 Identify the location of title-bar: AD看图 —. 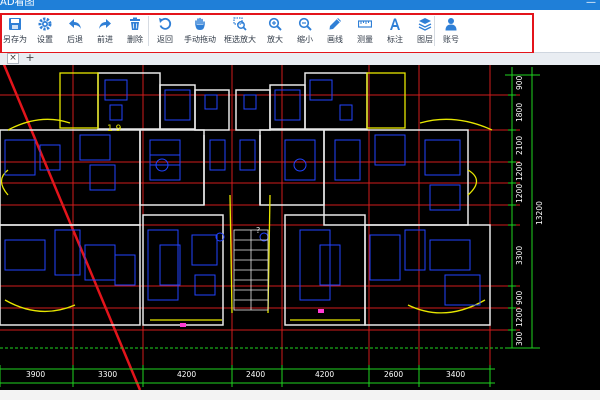
(300, 5).